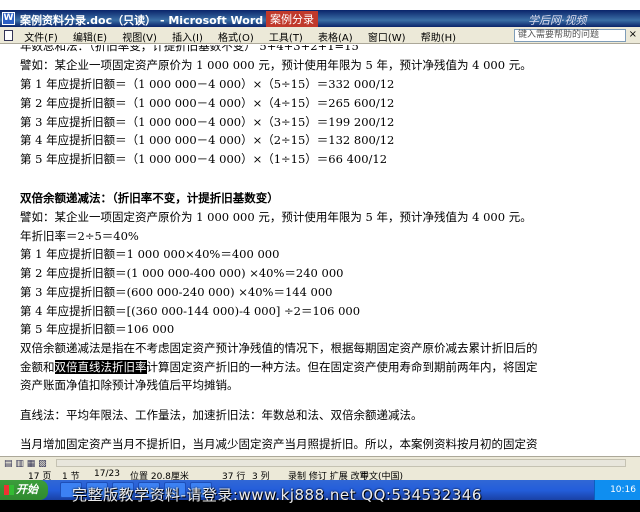 Image resolution: width=640 pixels, height=512 pixels. Describe the element at coordinates (97, 329) in the screenshot. I see `doc-line: 第 5 年应提折旧额＝106 000` at that location.